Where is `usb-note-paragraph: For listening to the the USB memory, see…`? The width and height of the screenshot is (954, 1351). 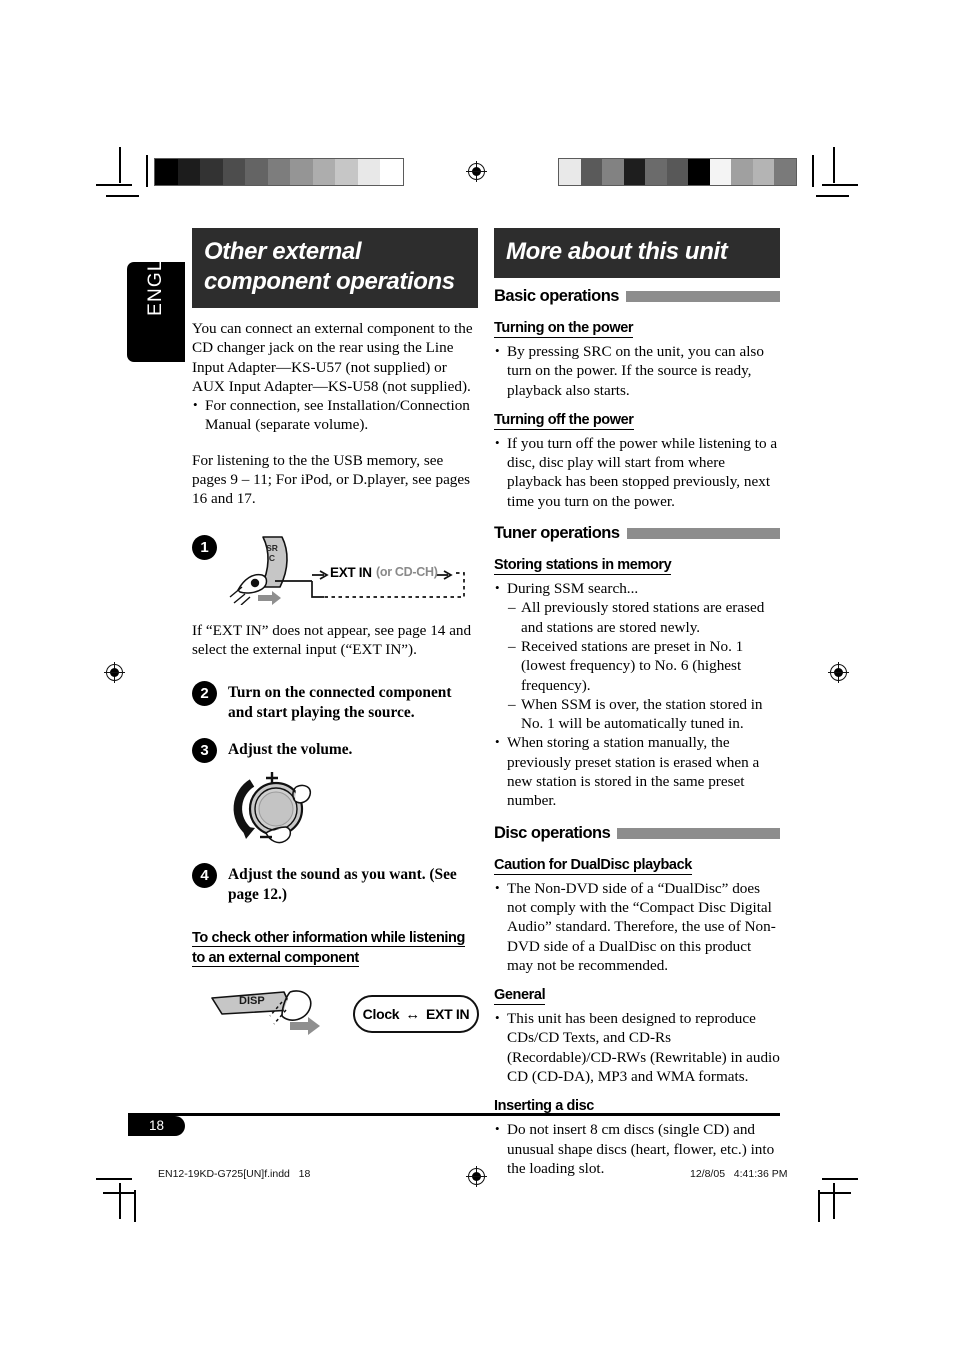
usb-note-paragraph: For listening to the the USB memory, see… is located at coordinates (331, 479).